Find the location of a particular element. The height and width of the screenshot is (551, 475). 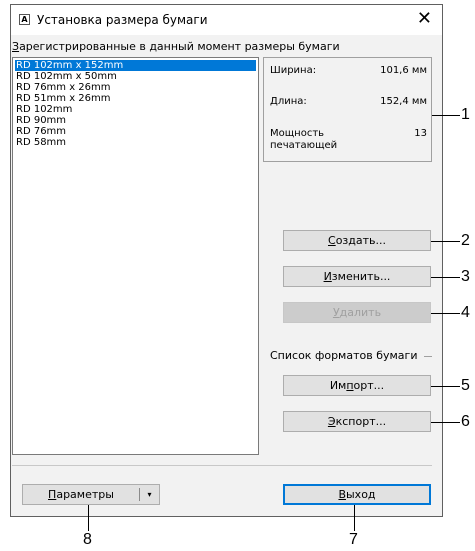

power-label: Мощность печатающей is located at coordinates (304, 139).